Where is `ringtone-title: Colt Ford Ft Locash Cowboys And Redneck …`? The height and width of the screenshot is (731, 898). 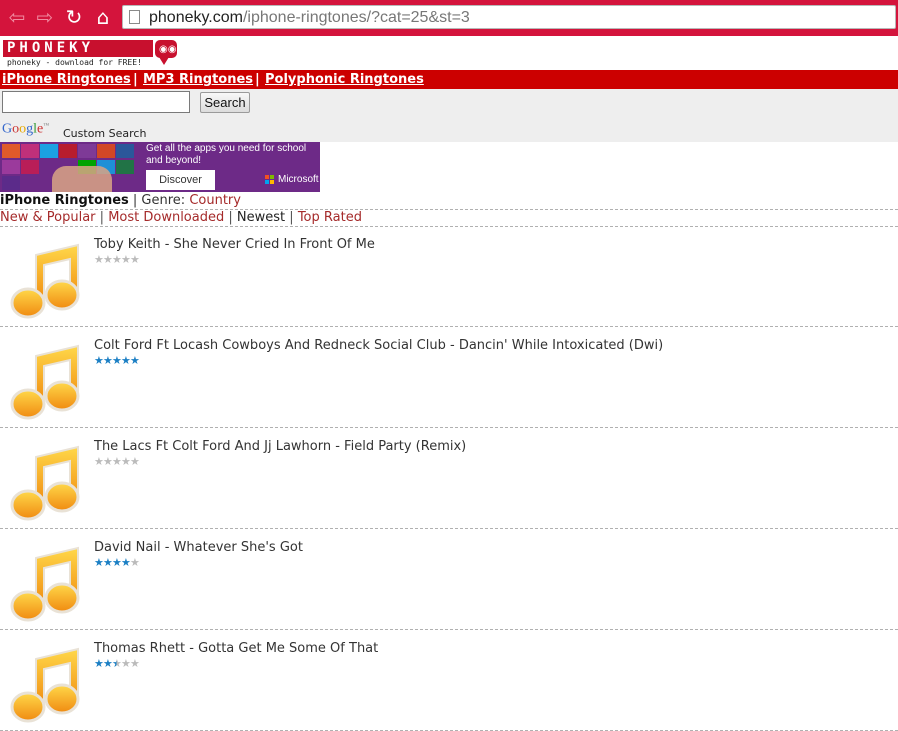
ringtone-title: Colt Ford Ft Locash Cowboys And Redneck … is located at coordinates (378, 346).